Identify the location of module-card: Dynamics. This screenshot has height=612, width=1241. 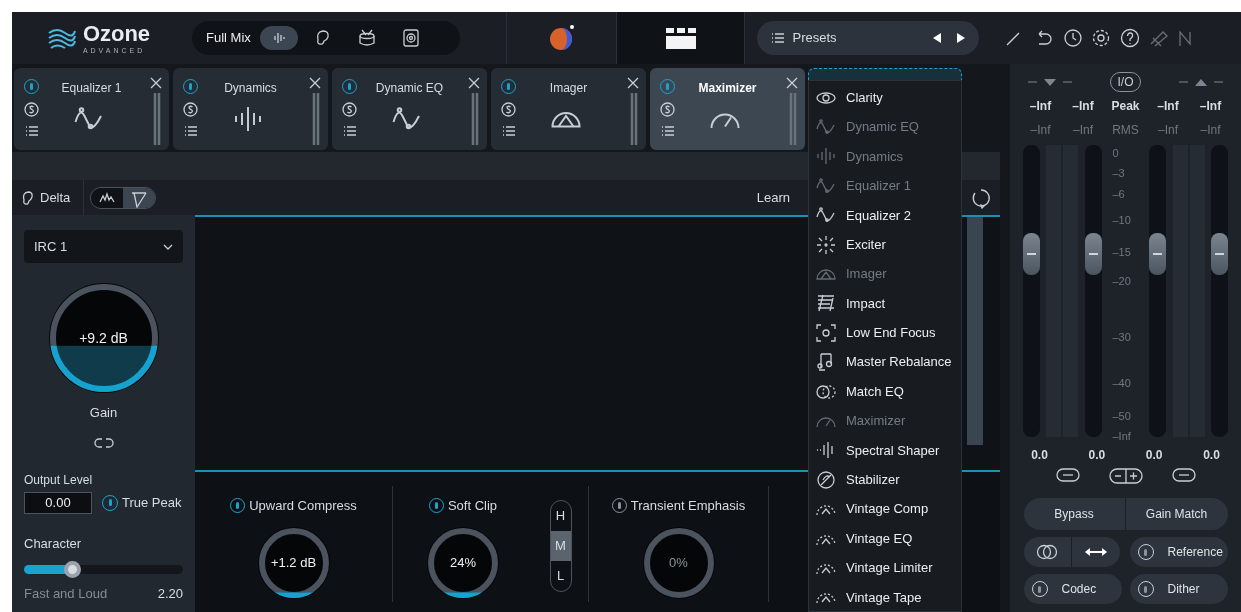
(250, 109).